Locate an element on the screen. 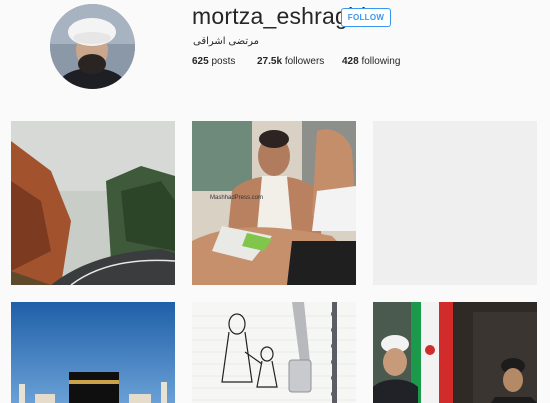 This screenshot has height=403, width=550. follow-button: FOLLOW is located at coordinates (366, 17).